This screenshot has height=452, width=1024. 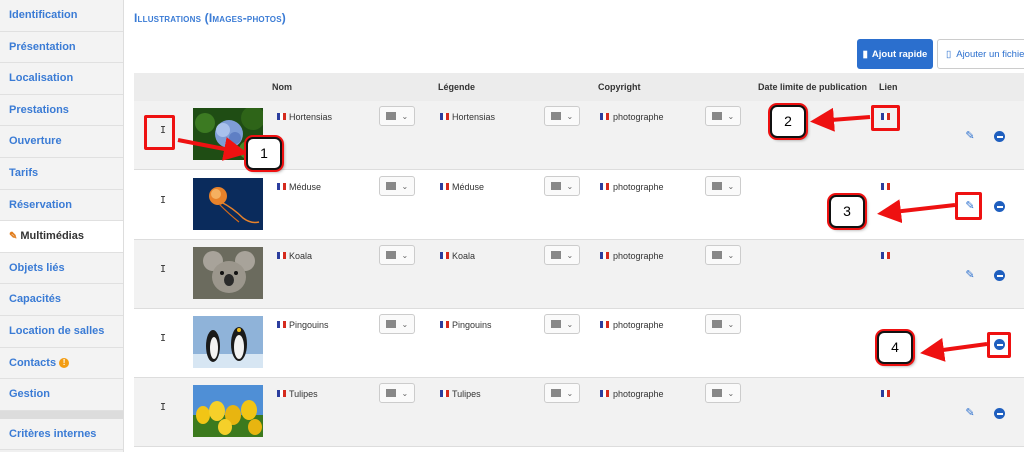 I want to click on sidebar-item-localisation: Localisation, so click(x=61, y=79).